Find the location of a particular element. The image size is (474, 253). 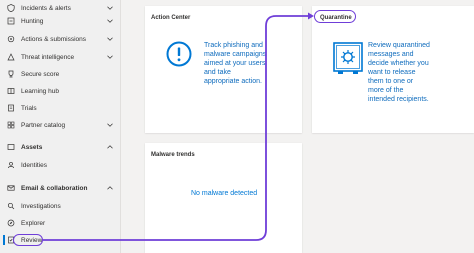

trophy-icon is located at coordinates (11, 74).